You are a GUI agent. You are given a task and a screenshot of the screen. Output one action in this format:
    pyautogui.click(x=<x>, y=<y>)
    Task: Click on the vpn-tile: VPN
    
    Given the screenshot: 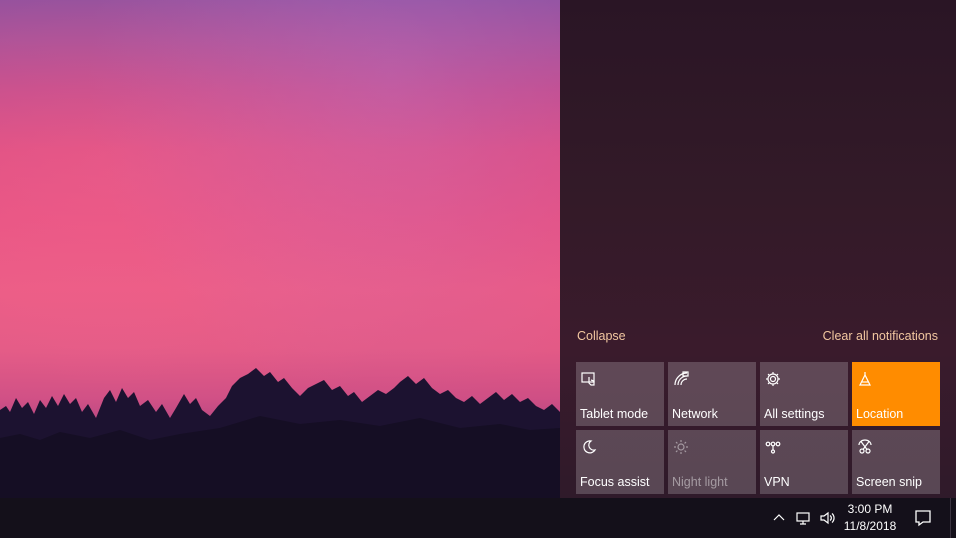 What is the action you would take?
    pyautogui.click(x=804, y=462)
    